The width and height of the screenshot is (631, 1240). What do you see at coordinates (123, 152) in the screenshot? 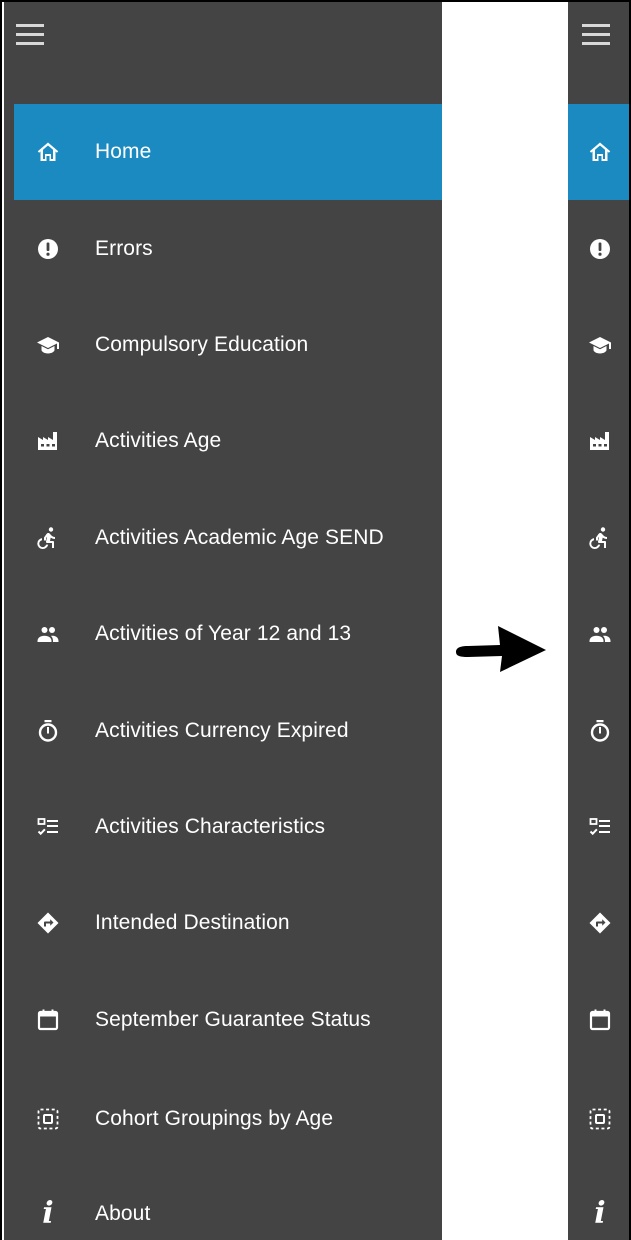
I see `nav-item-label: Home` at bounding box center [123, 152].